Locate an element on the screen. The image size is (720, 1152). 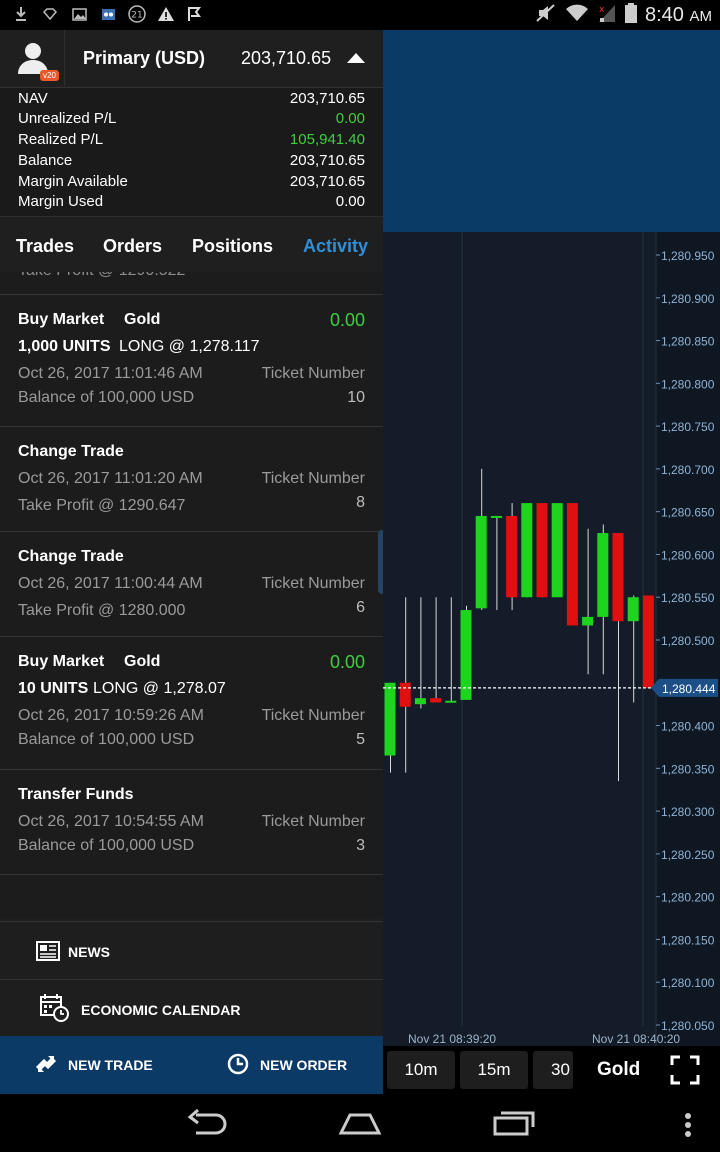
tab-orders: Orders is located at coordinates (132, 246).